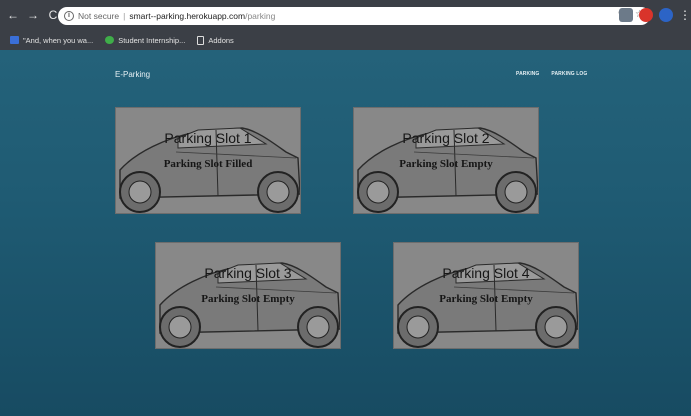 The height and width of the screenshot is (416, 691). Describe the element at coordinates (685, 15) in the screenshot. I see `menu-icon: ⋮` at that location.